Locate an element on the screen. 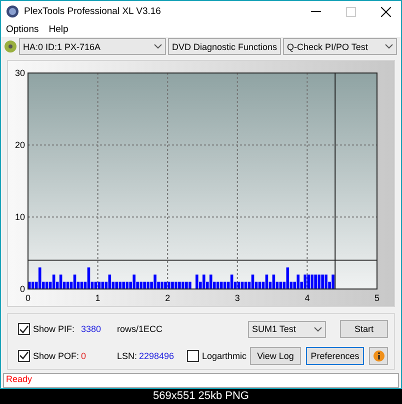 Image resolution: width=402 pixels, height=404 pixels. pof-value: 0 is located at coordinates (84, 355).